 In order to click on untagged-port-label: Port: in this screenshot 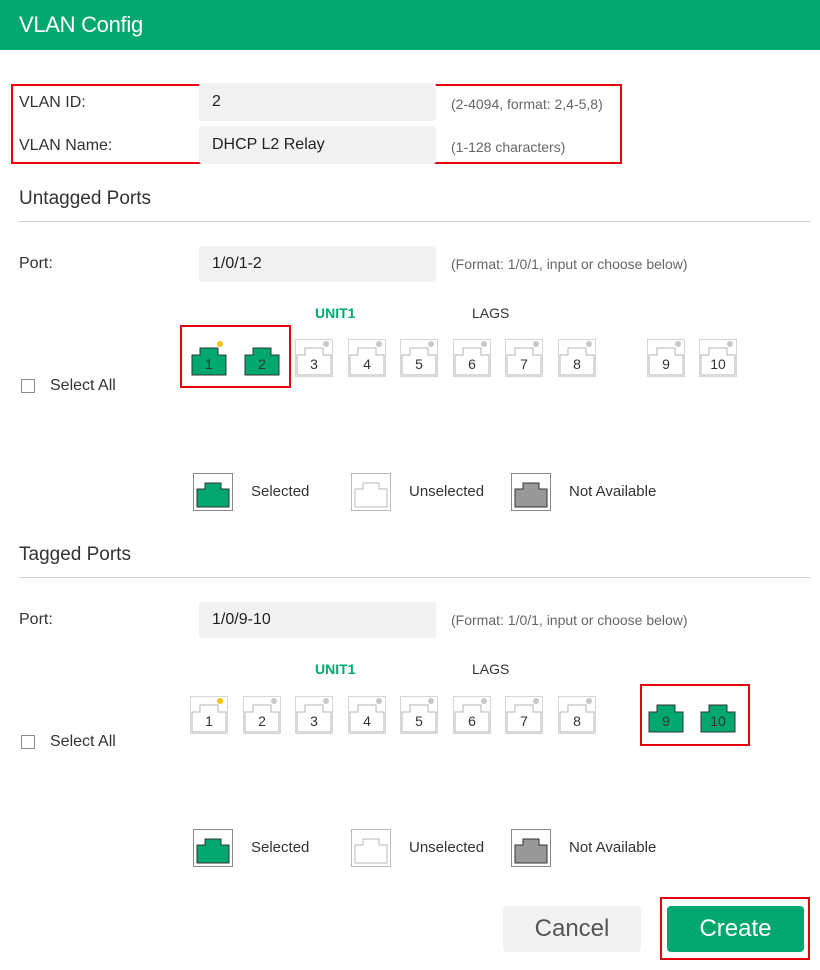, I will do `click(36, 263)`.